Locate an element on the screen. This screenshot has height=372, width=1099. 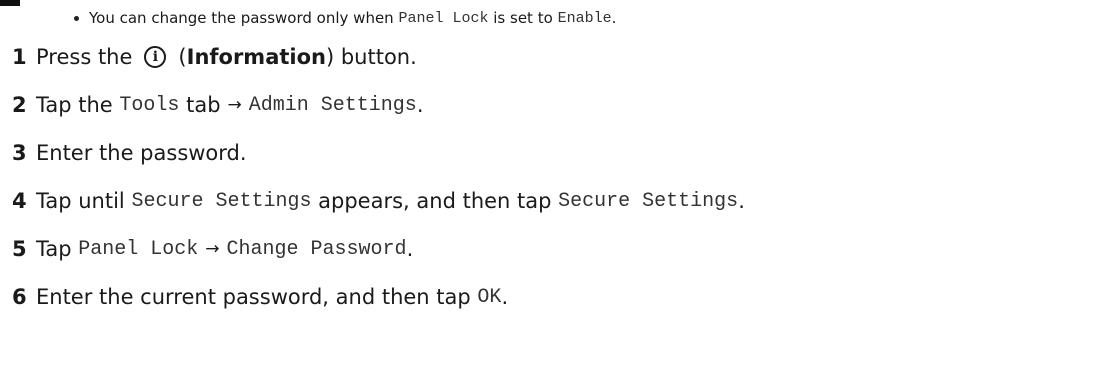
step-2: 2 Tap the Tools tab → Admin Settings . is located at coordinates (218, 105).